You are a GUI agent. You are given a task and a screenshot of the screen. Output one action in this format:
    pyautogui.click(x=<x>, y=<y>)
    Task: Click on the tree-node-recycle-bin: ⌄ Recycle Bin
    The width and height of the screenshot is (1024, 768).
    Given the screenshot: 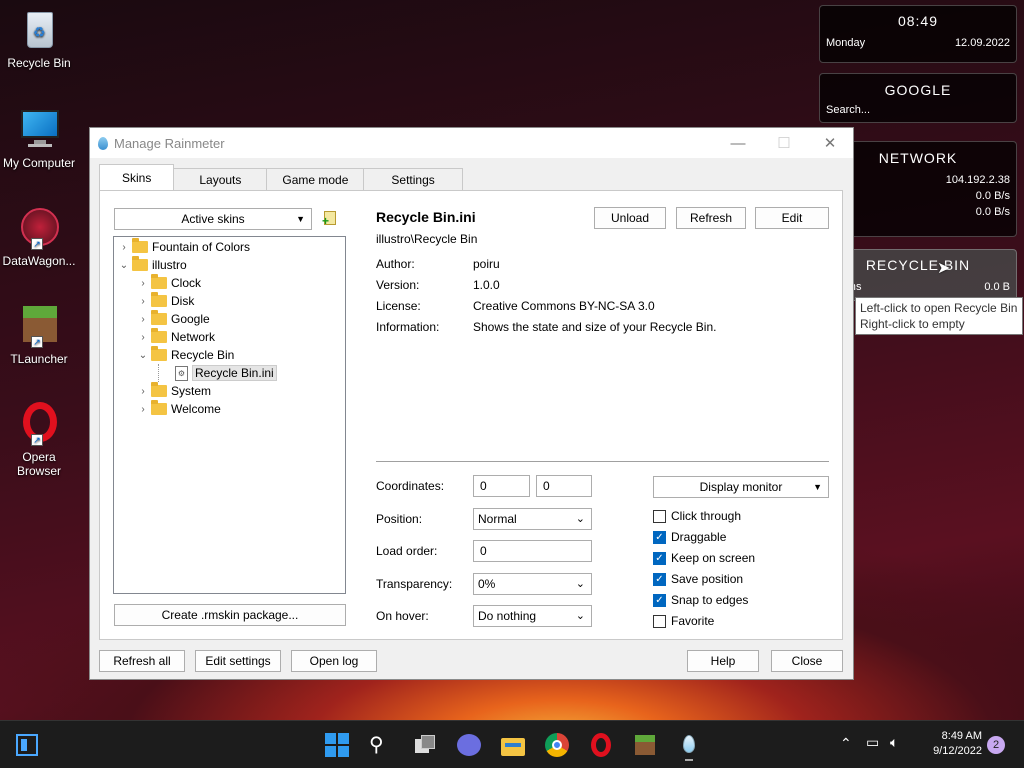 What is the action you would take?
    pyautogui.click(x=185, y=355)
    